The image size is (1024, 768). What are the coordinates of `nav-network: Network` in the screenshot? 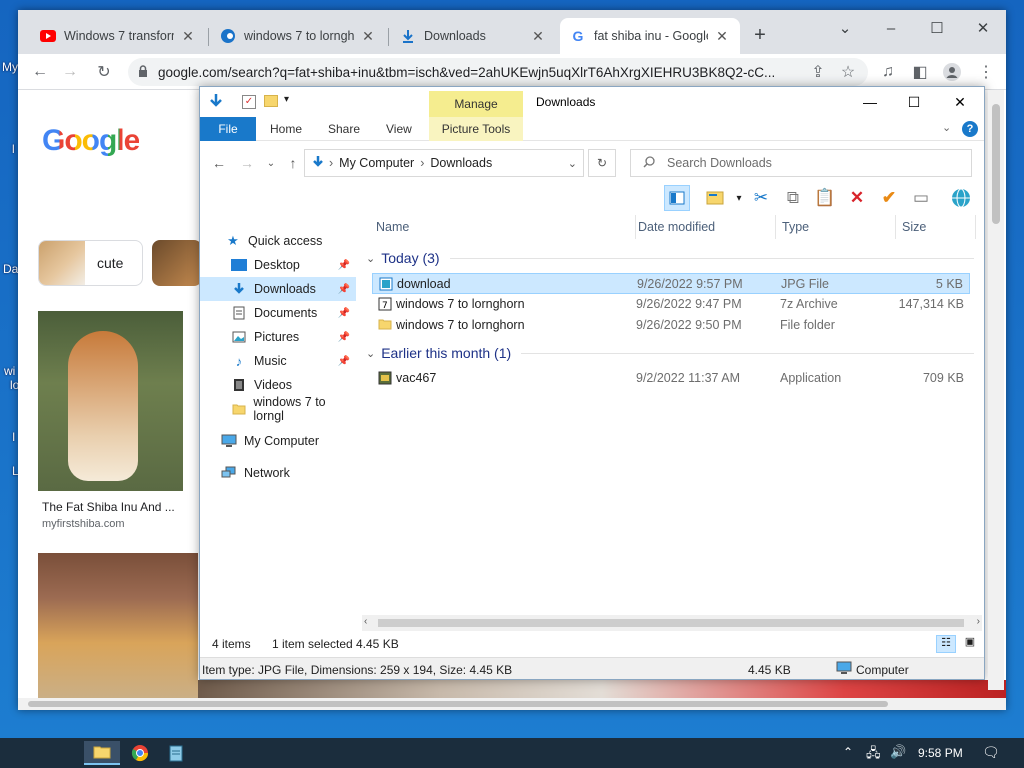 It's located at (278, 473).